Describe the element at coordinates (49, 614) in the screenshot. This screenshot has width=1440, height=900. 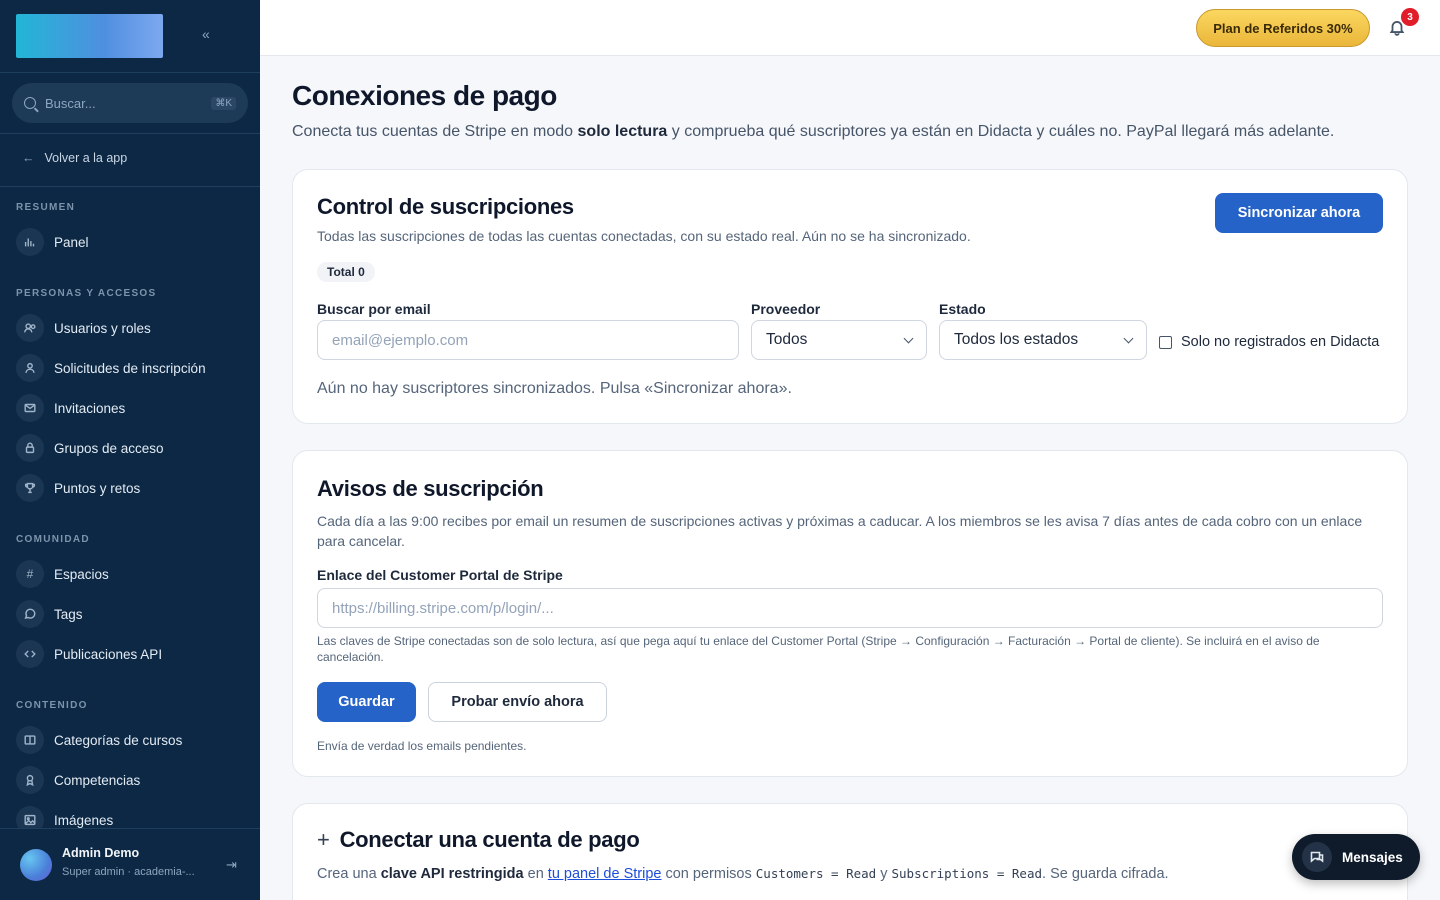
I see `sidebar-item-tags: Tags` at that location.